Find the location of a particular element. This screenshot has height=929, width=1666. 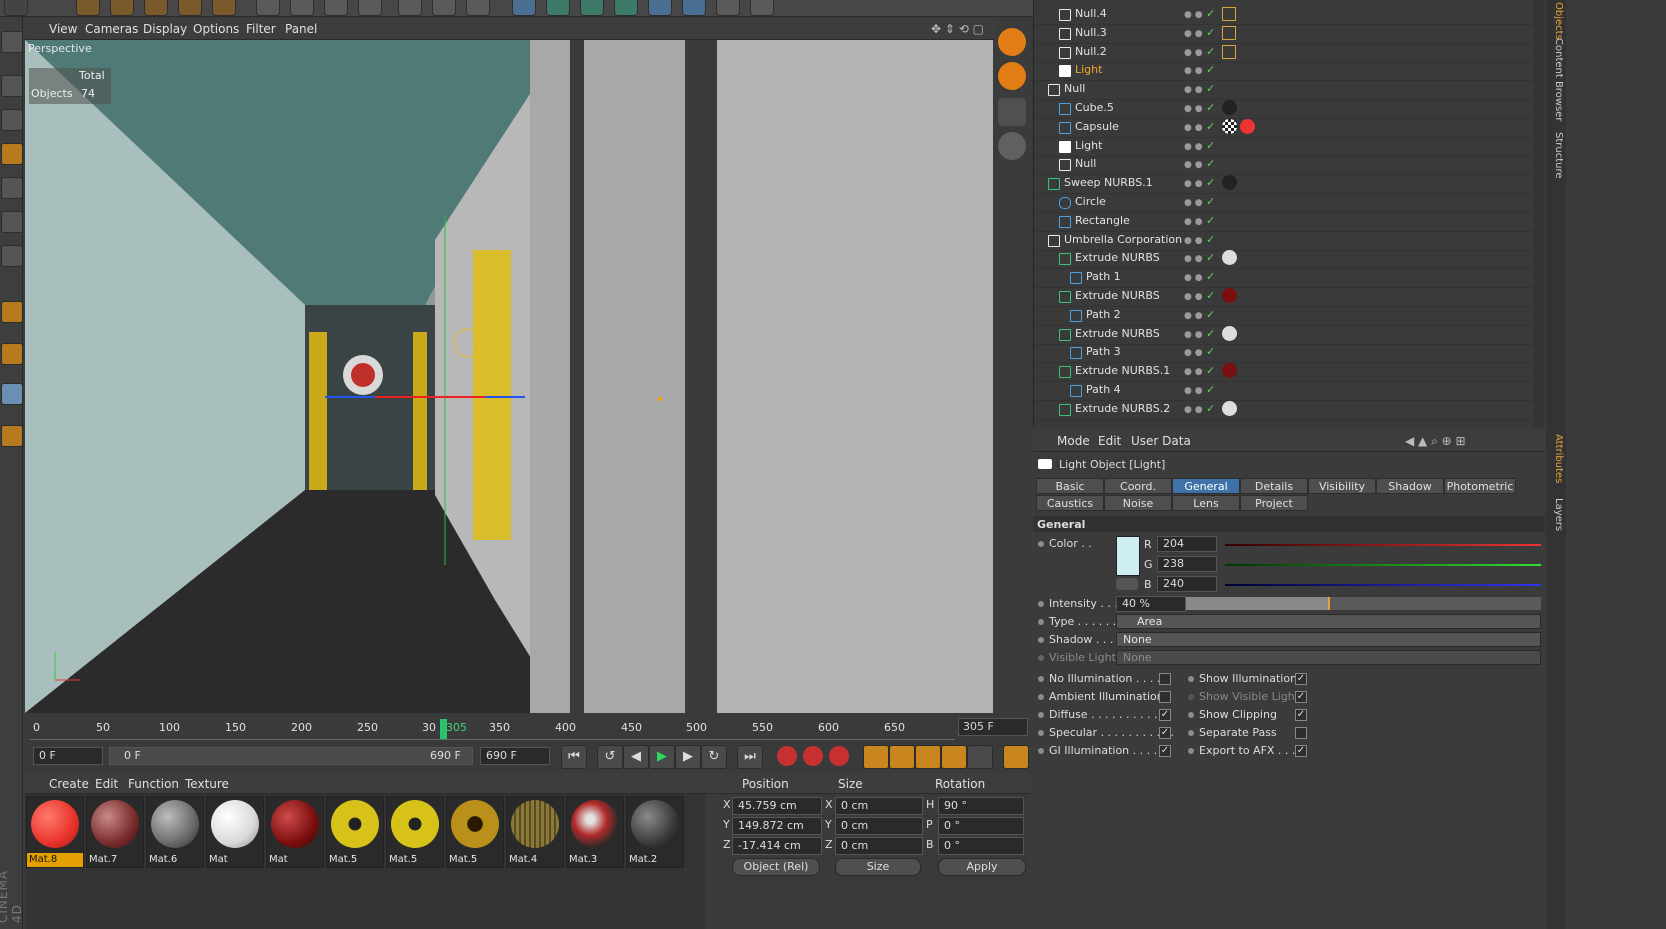

size-y-field: 0 cm is located at coordinates (879, 826).